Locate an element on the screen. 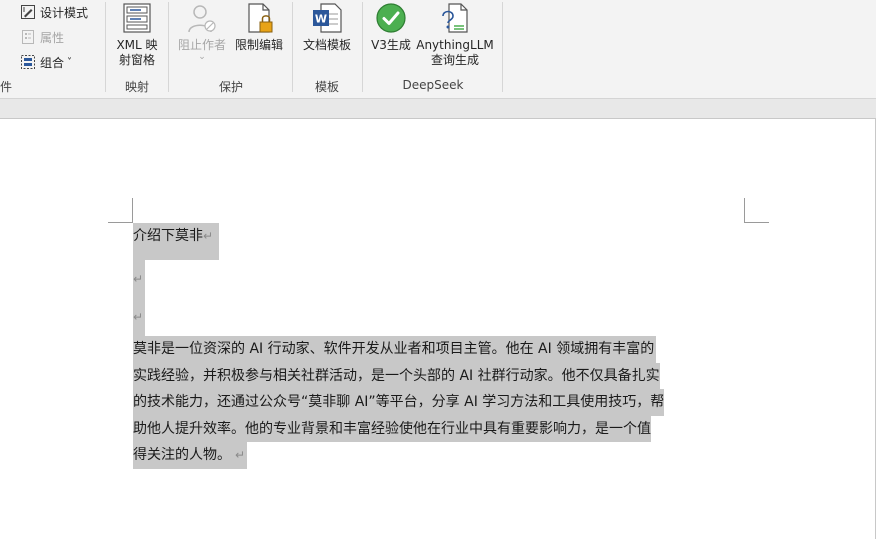 The height and width of the screenshot is (539, 876). crop-mark-top-right is located at coordinates (756, 210).